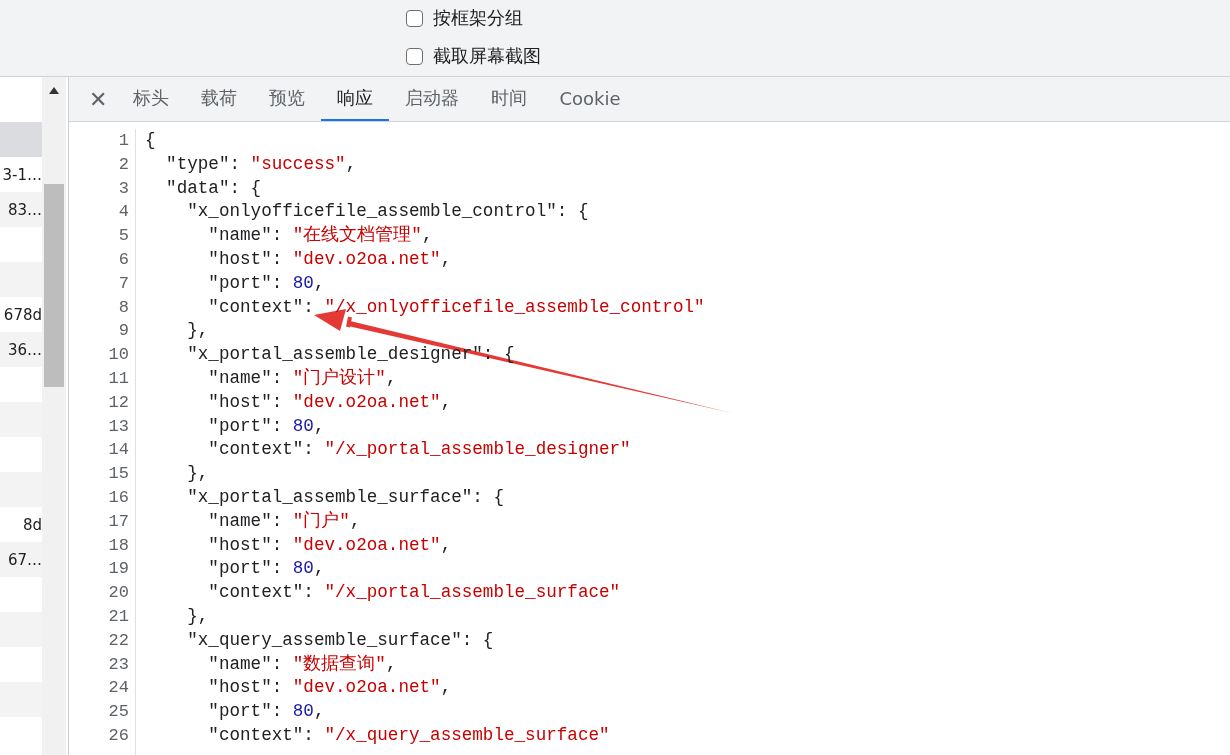  Describe the element at coordinates (213, 188) in the screenshot. I see `code-text: "data": {` at that location.